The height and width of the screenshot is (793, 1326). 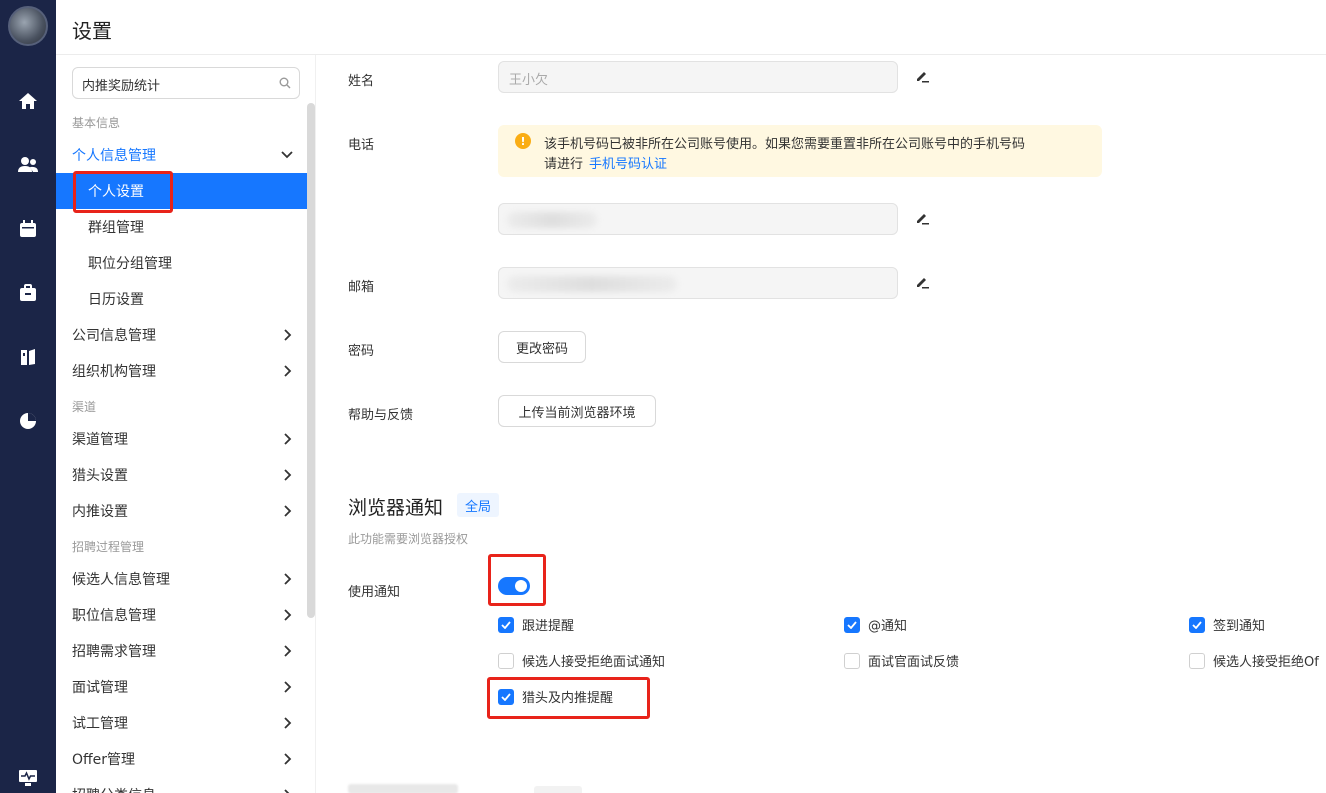 What do you see at coordinates (691, 27) in the screenshot?
I see `top-bar: 设置` at bounding box center [691, 27].